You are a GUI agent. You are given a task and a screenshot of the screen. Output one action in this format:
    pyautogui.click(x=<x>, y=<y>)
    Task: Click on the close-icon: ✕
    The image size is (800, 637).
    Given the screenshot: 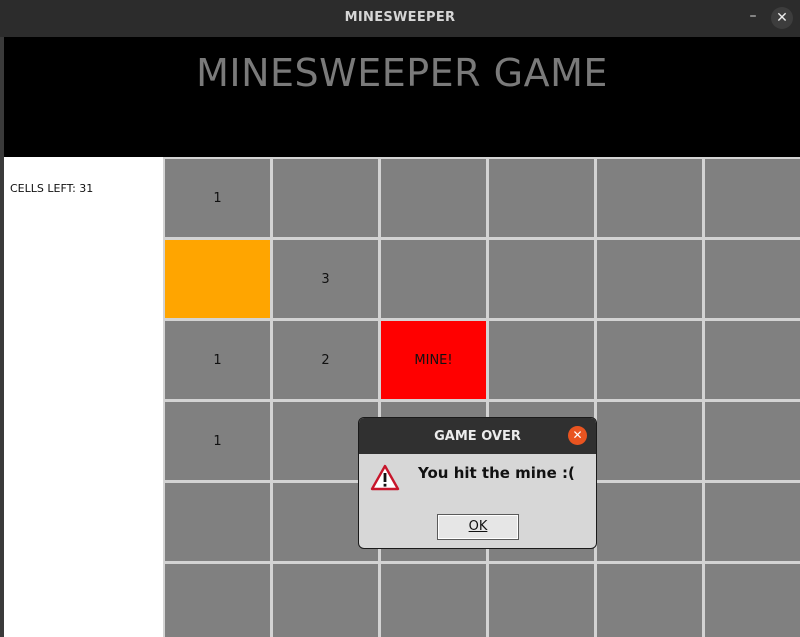 What is the action you would take?
    pyautogui.click(x=577, y=435)
    